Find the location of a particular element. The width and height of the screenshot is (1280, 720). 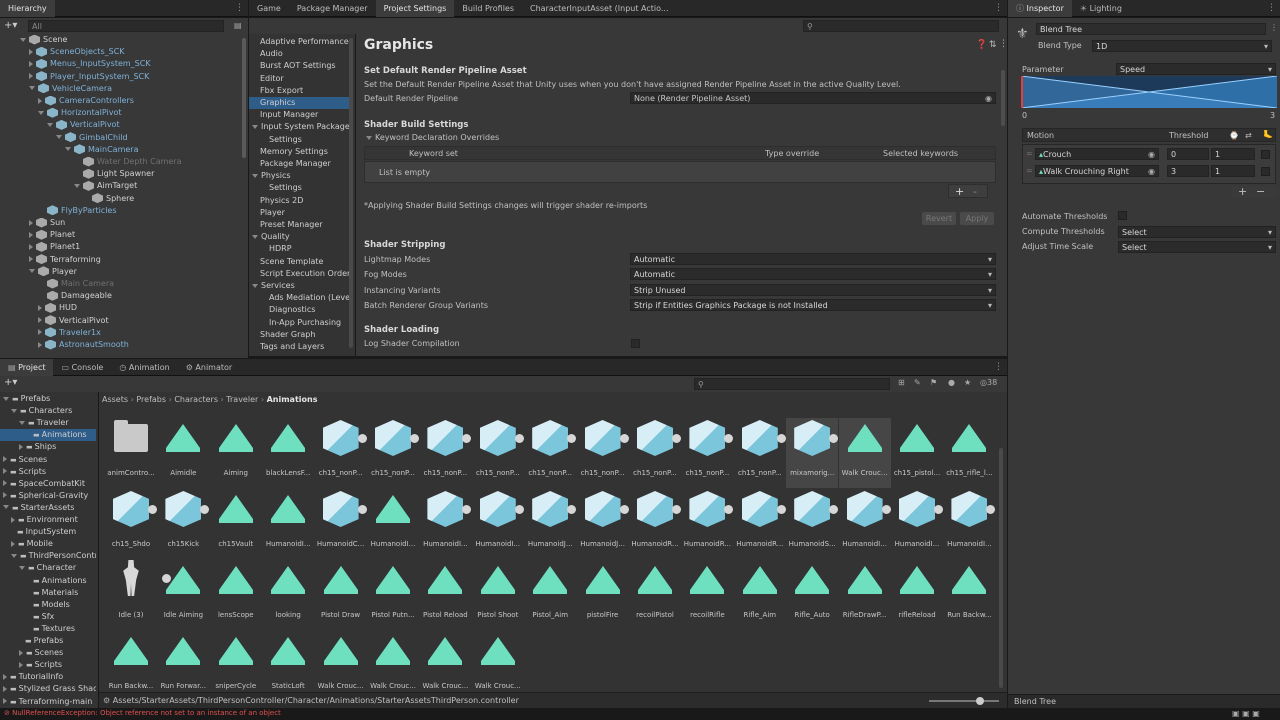

add-motion-button: + is located at coordinates (1242, 191).